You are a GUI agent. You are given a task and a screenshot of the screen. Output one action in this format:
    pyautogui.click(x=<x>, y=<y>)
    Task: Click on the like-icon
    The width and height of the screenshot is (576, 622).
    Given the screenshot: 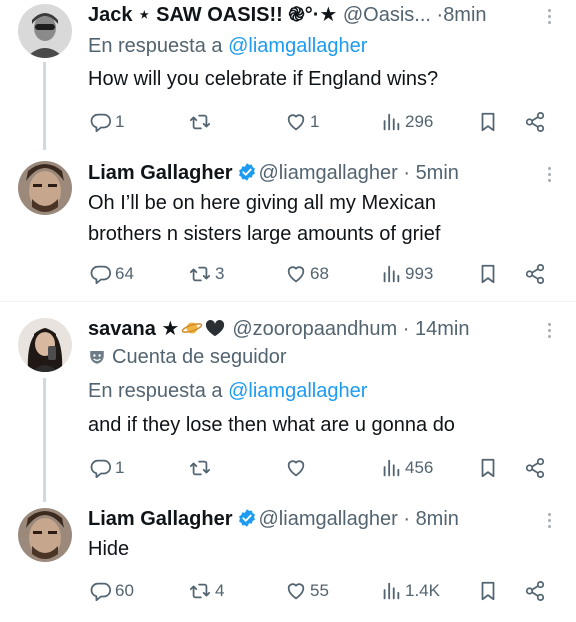 What is the action you would take?
    pyautogui.click(x=296, y=274)
    